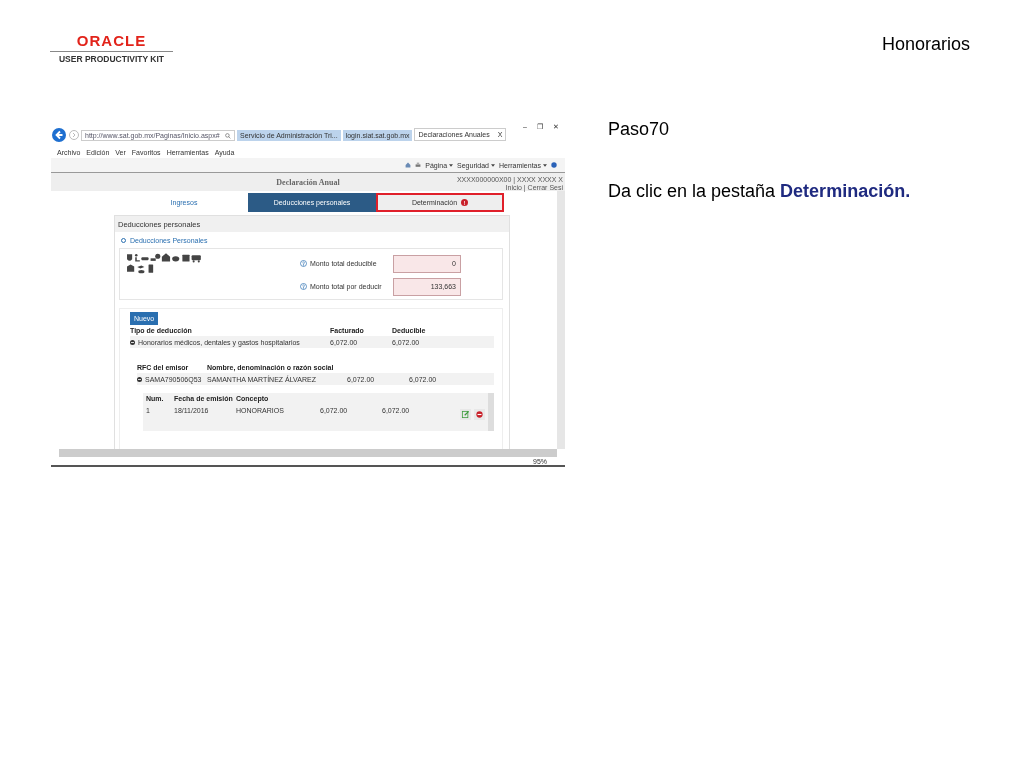  Describe the element at coordinates (479, 414) in the screenshot. I see `delete-icon` at that location.